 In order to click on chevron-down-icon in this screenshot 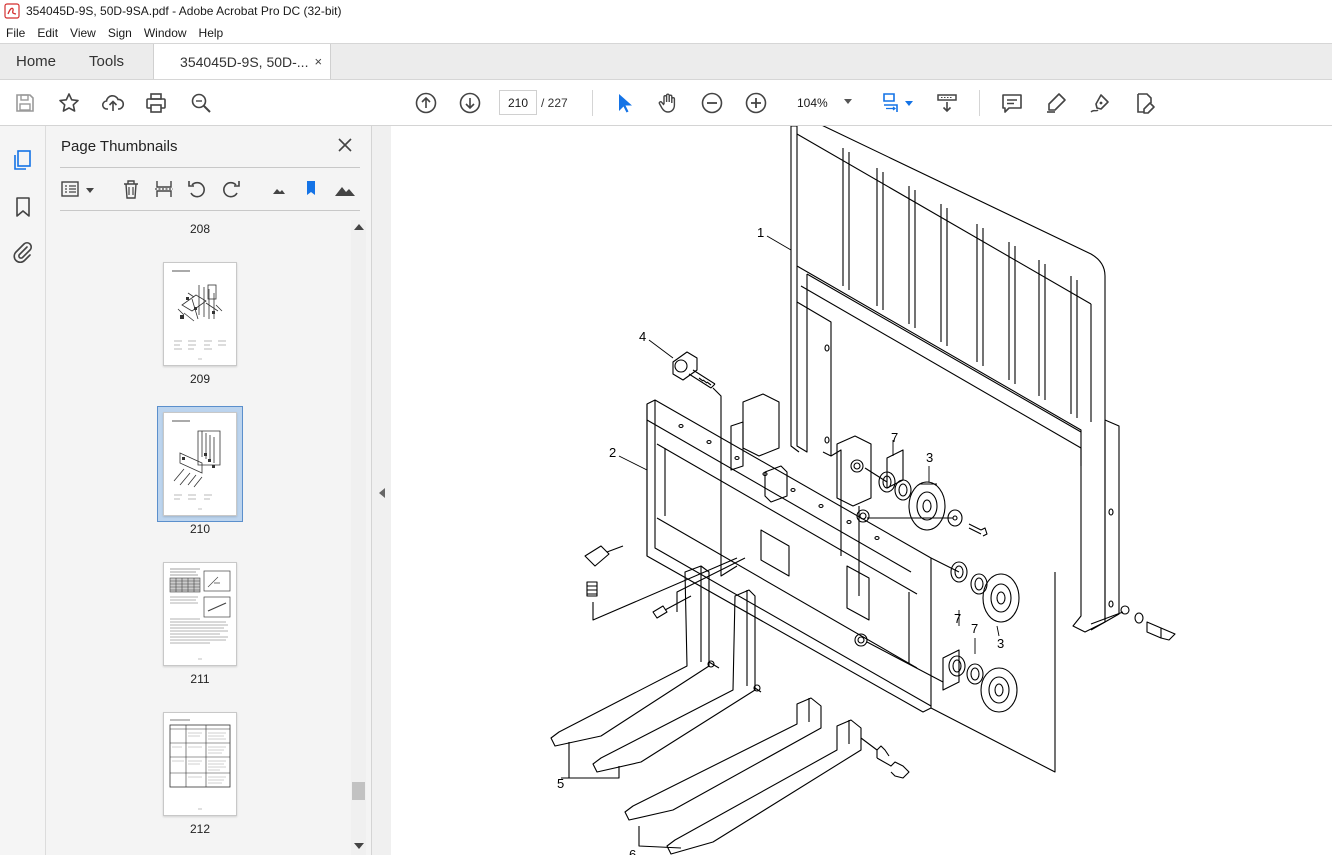, I will do `click(848, 101)`.